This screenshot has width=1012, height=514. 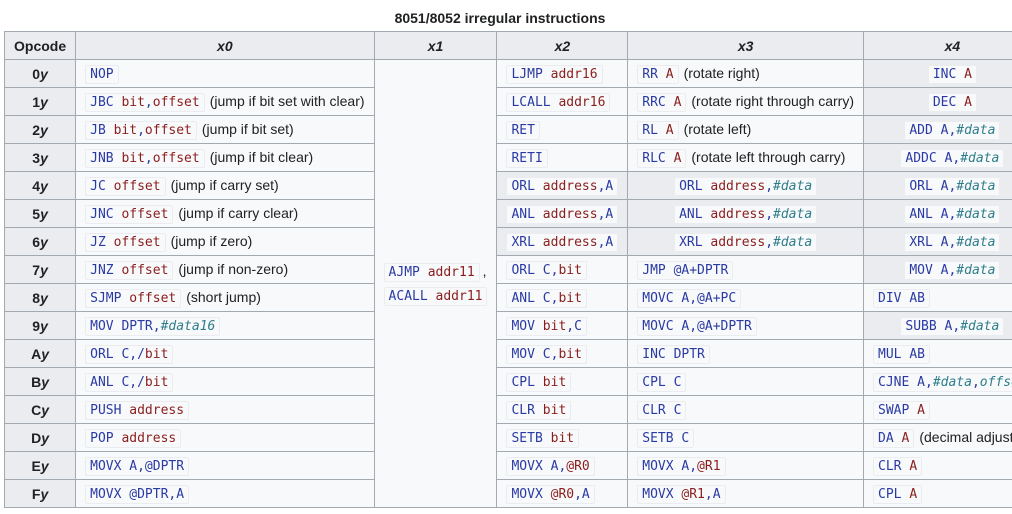 I want to click on instruction-code: XRL A,#data, so click(x=952, y=242).